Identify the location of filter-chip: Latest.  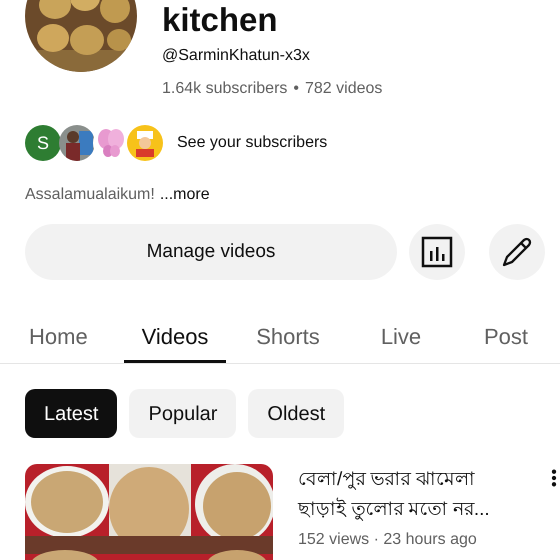
(71, 413).